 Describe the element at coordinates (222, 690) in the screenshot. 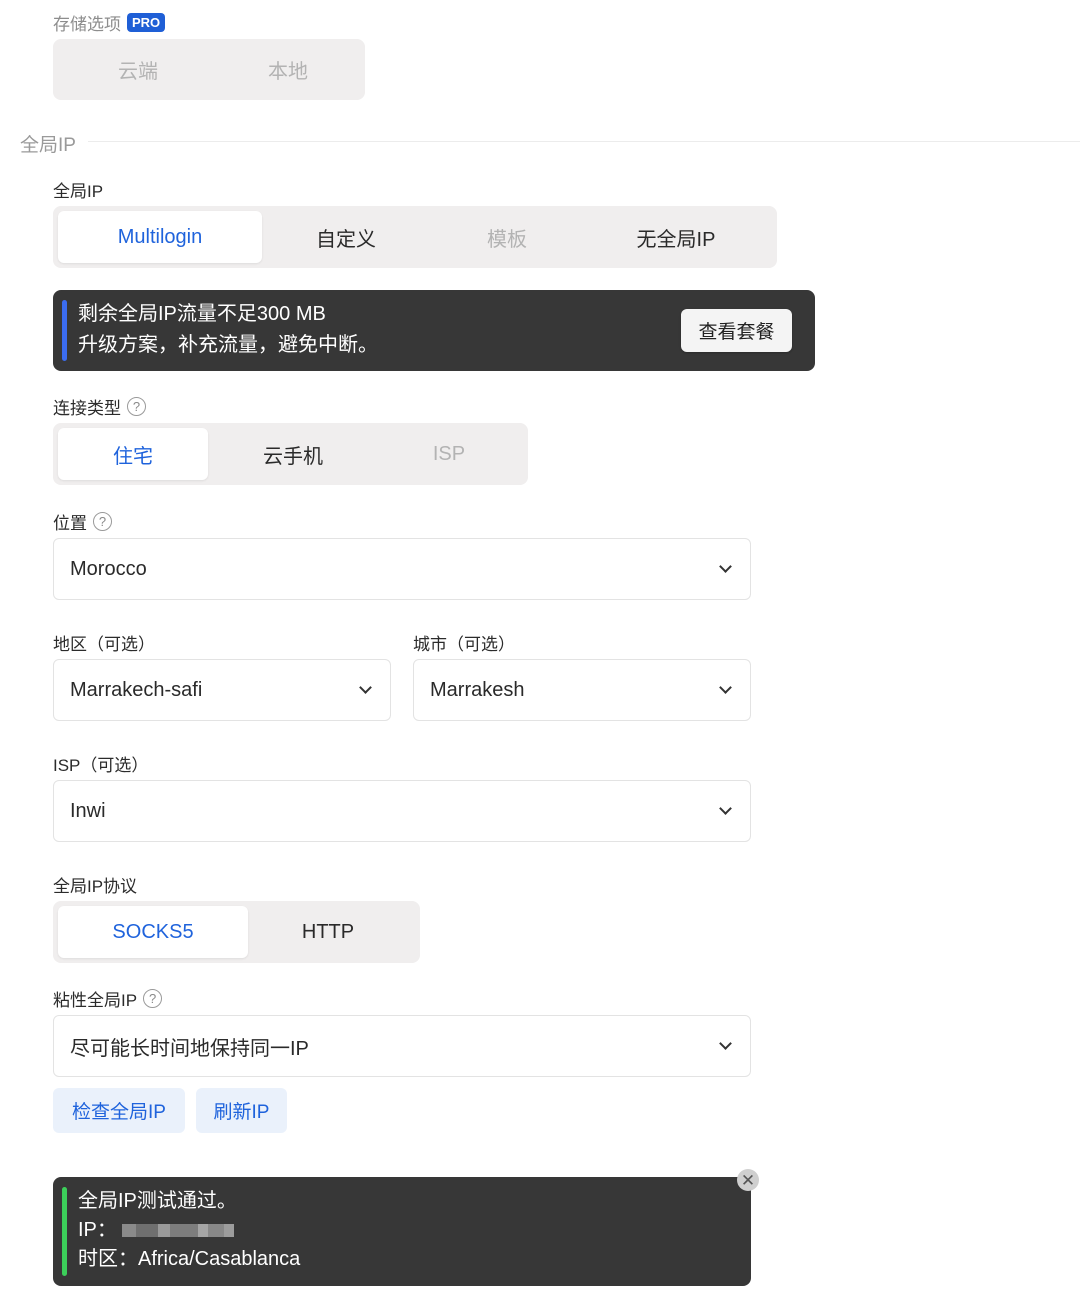

I see `region-select: Marrakech-safi` at that location.